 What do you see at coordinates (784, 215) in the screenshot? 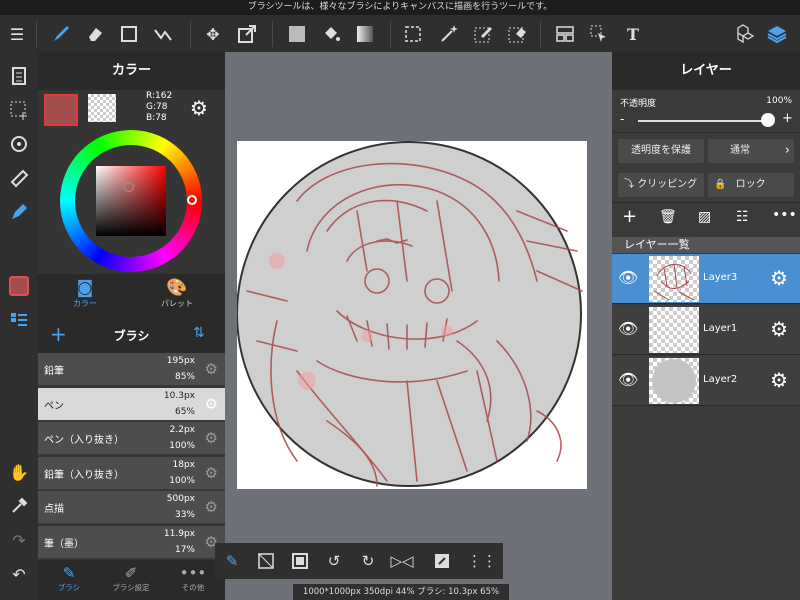
I see `layer-more-icon: •••` at bounding box center [784, 215].